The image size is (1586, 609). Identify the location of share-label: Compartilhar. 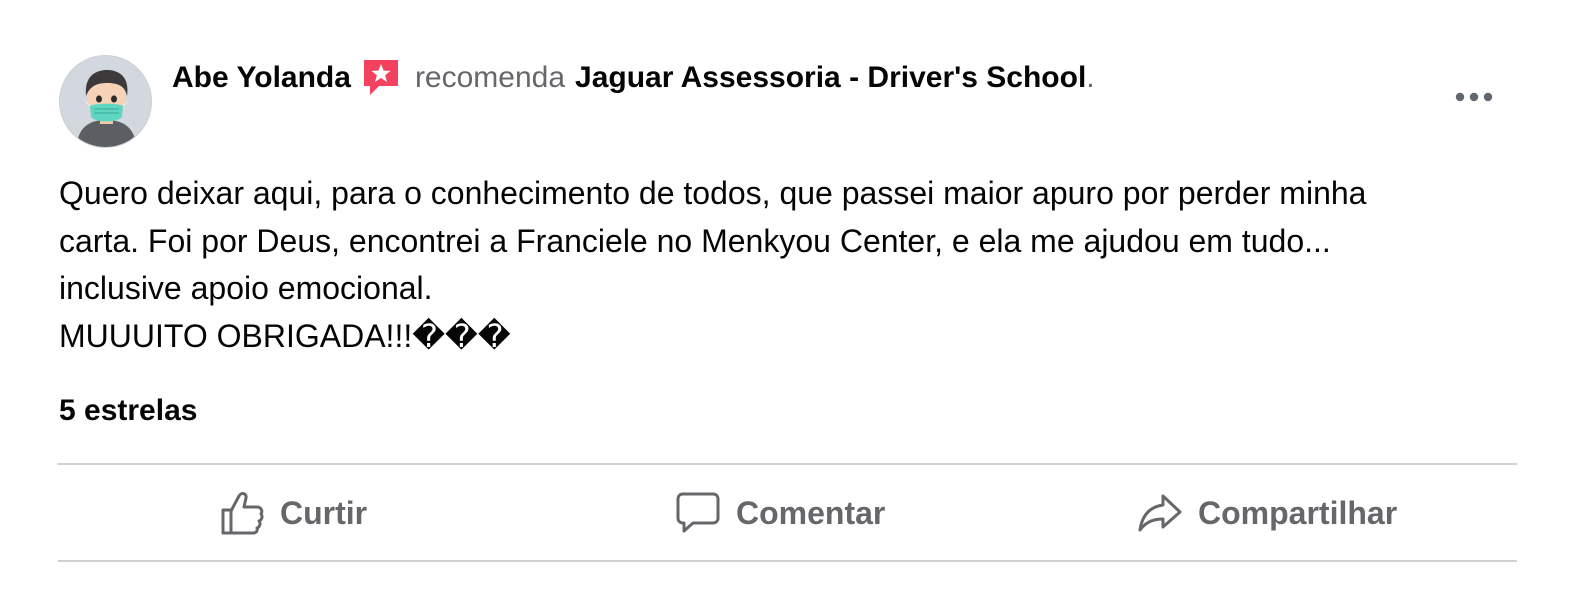
(1298, 512).